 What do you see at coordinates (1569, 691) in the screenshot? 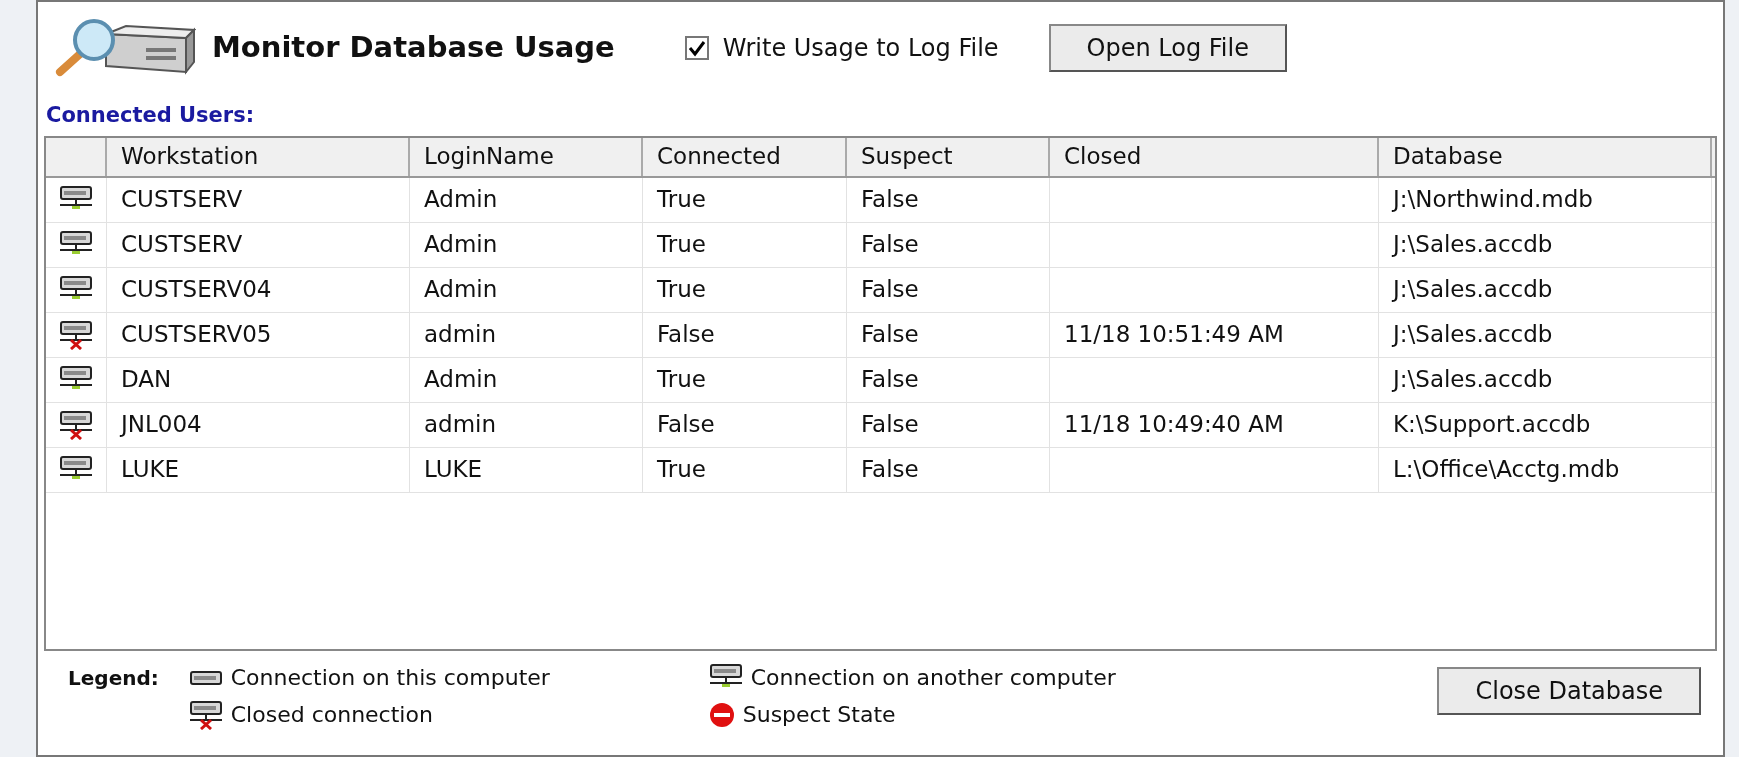
I see `close-database-button: Close Database` at bounding box center [1569, 691].